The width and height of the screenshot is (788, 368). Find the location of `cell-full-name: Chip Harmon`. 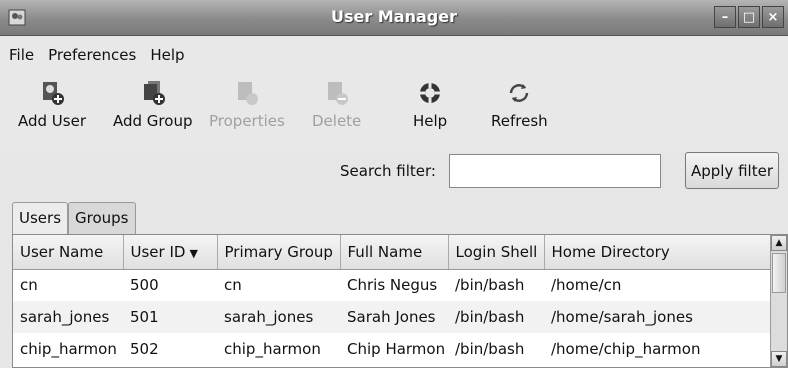

cell-full-name: Chip Harmon is located at coordinates (396, 349).